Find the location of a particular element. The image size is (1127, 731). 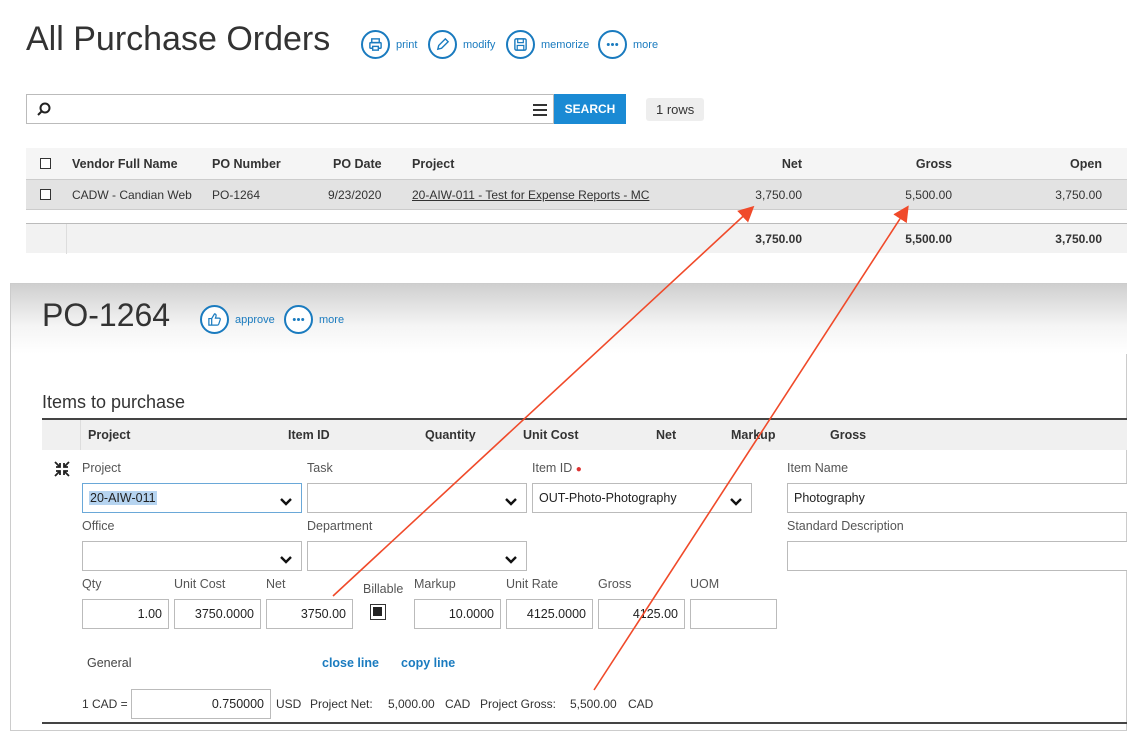

col-po-number: PO Number is located at coordinates (246, 164).